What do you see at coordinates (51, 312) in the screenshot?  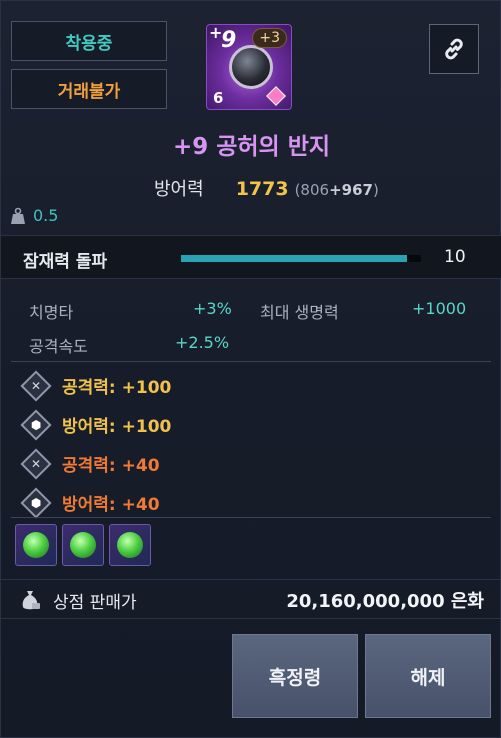 I see `stat-label-crit: 치명타` at bounding box center [51, 312].